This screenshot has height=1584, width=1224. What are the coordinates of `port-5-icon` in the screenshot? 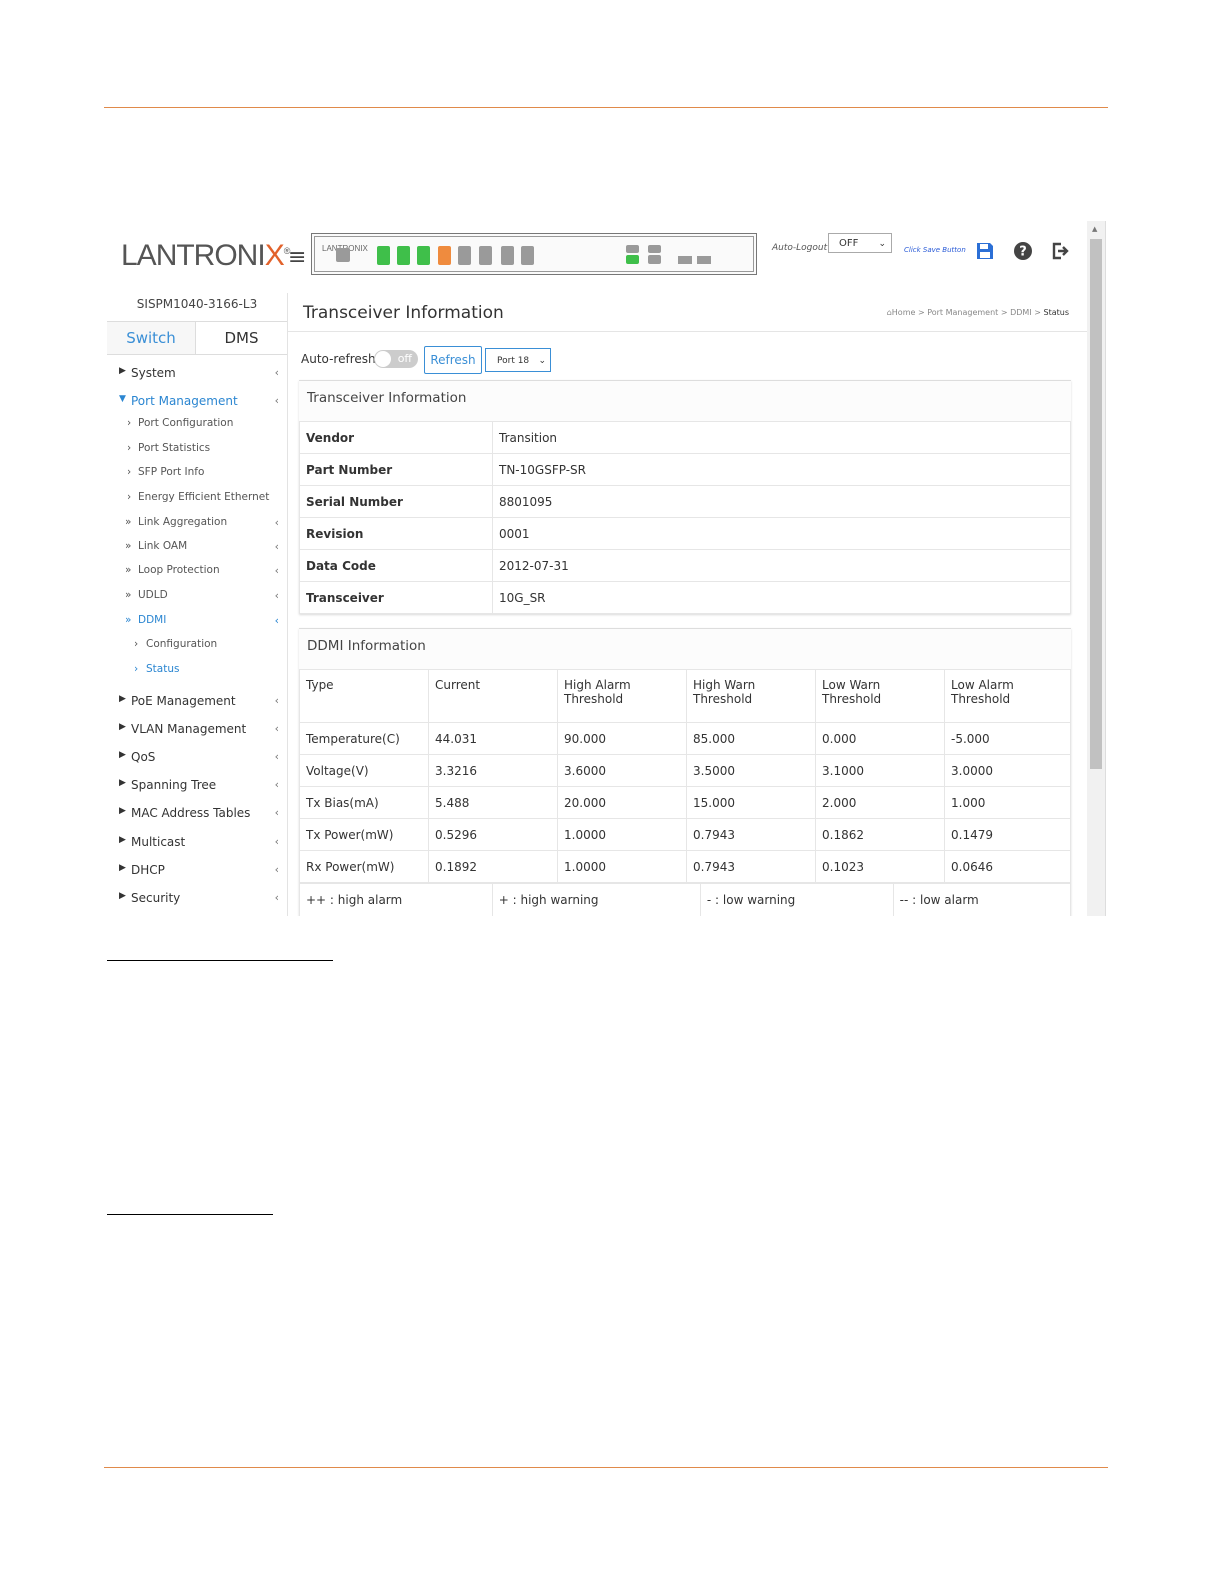 It's located at (423, 255).